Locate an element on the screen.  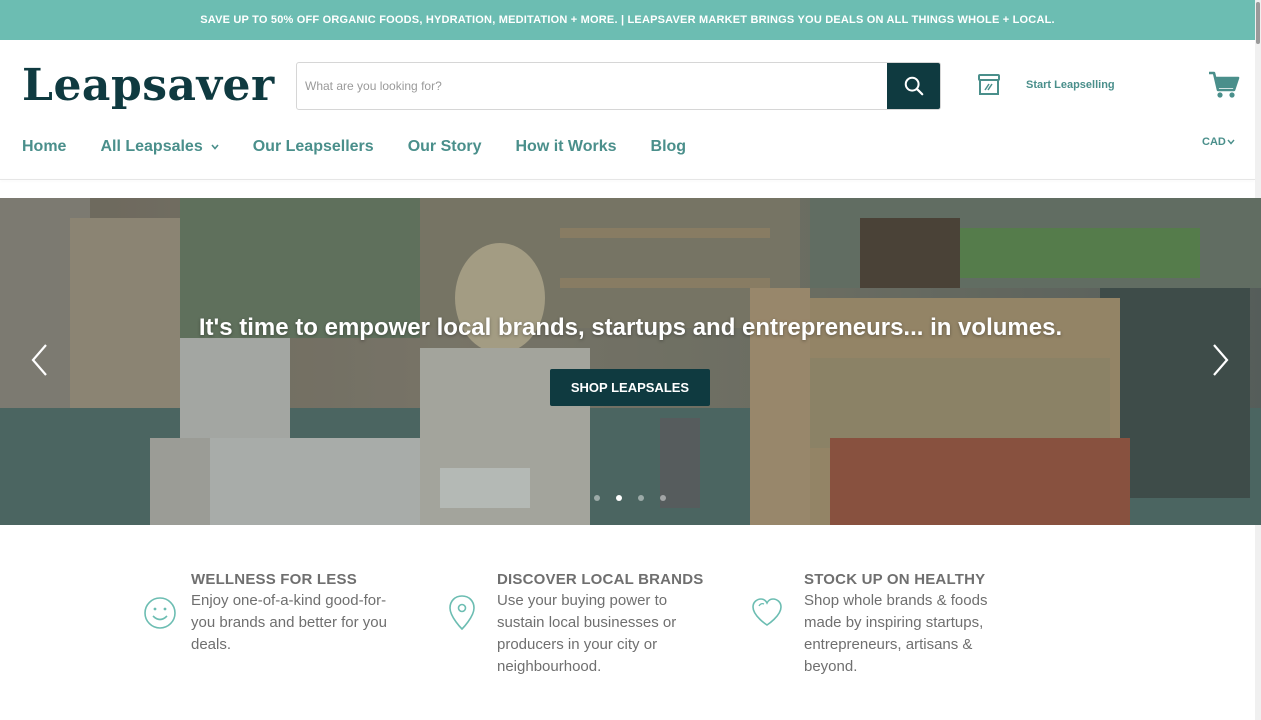
nav-item-our-story: Our Story is located at coordinates (445, 147).